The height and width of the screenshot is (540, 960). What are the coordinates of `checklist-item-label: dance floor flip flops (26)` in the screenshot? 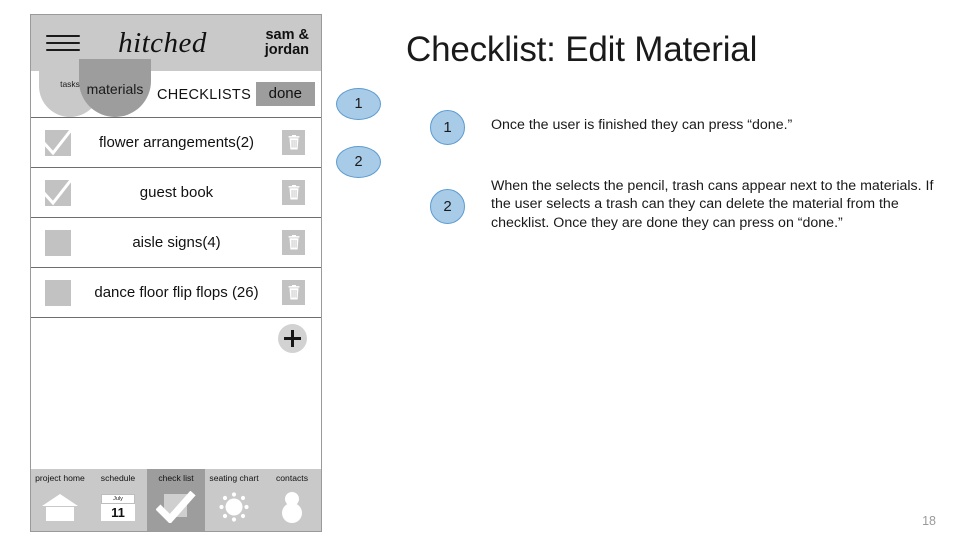 It's located at (176, 292).